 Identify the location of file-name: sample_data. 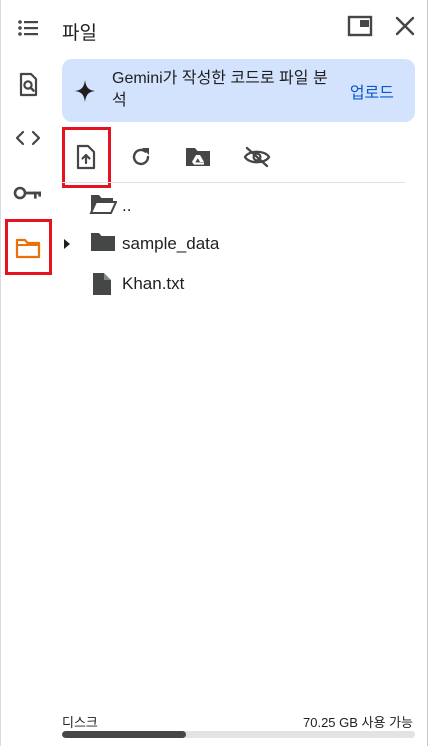
(171, 243).